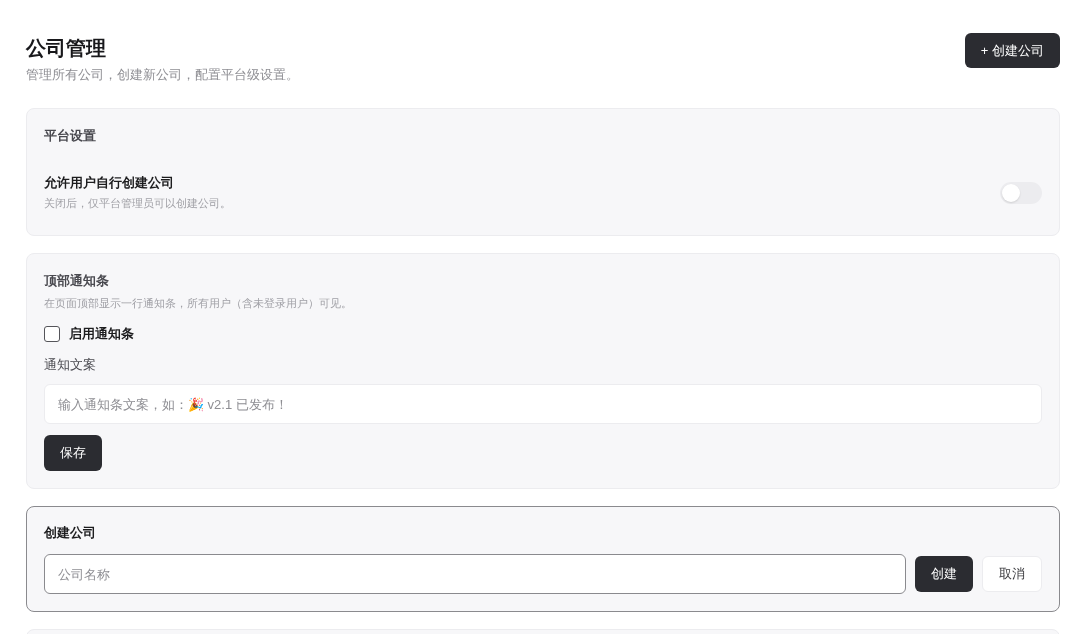 The image size is (1080, 634). What do you see at coordinates (475, 574) in the screenshot?
I see `company-name-field: 公司名称` at bounding box center [475, 574].